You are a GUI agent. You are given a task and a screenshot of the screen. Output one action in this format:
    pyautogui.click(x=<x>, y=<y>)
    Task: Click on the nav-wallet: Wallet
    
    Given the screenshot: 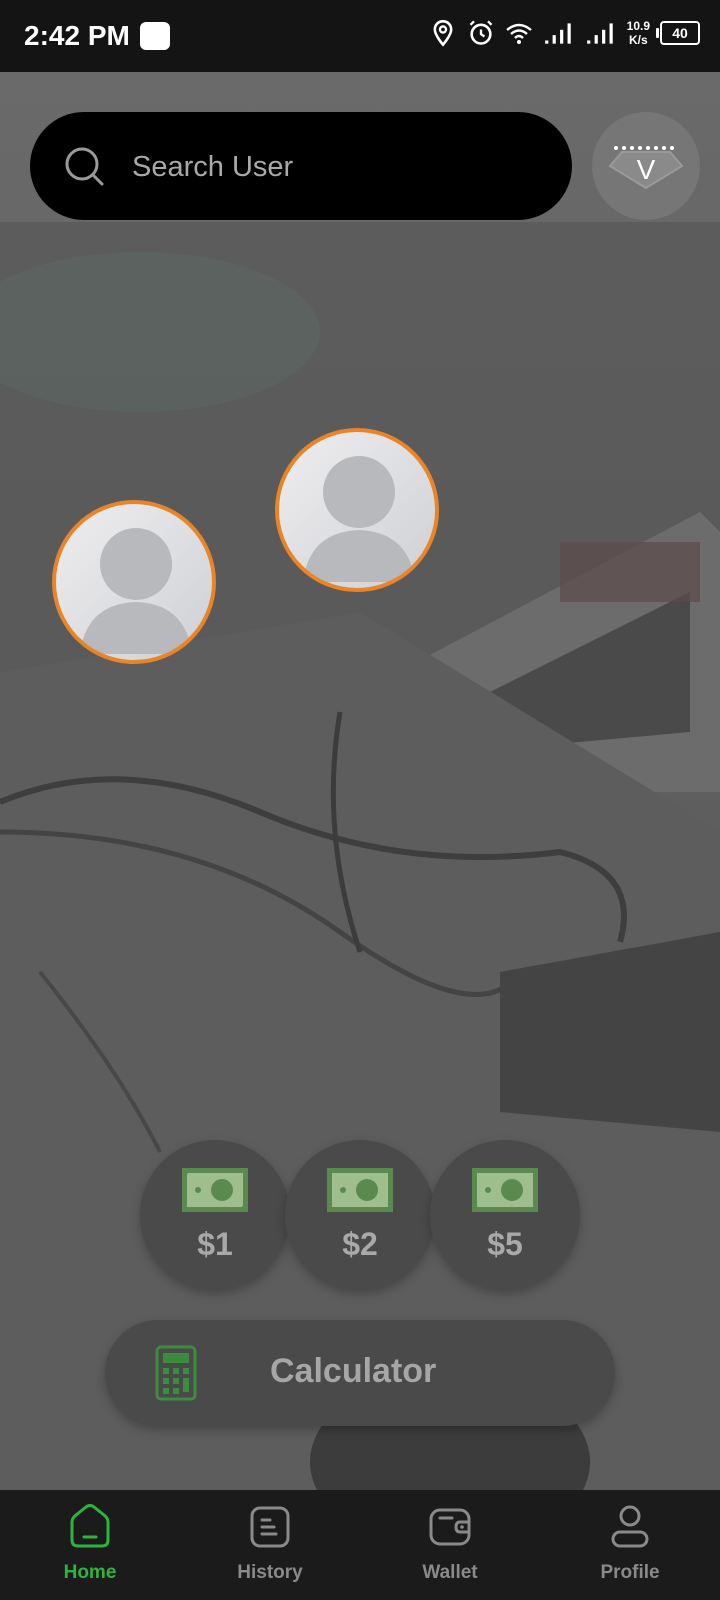 What is the action you would take?
    pyautogui.click(x=450, y=1545)
    